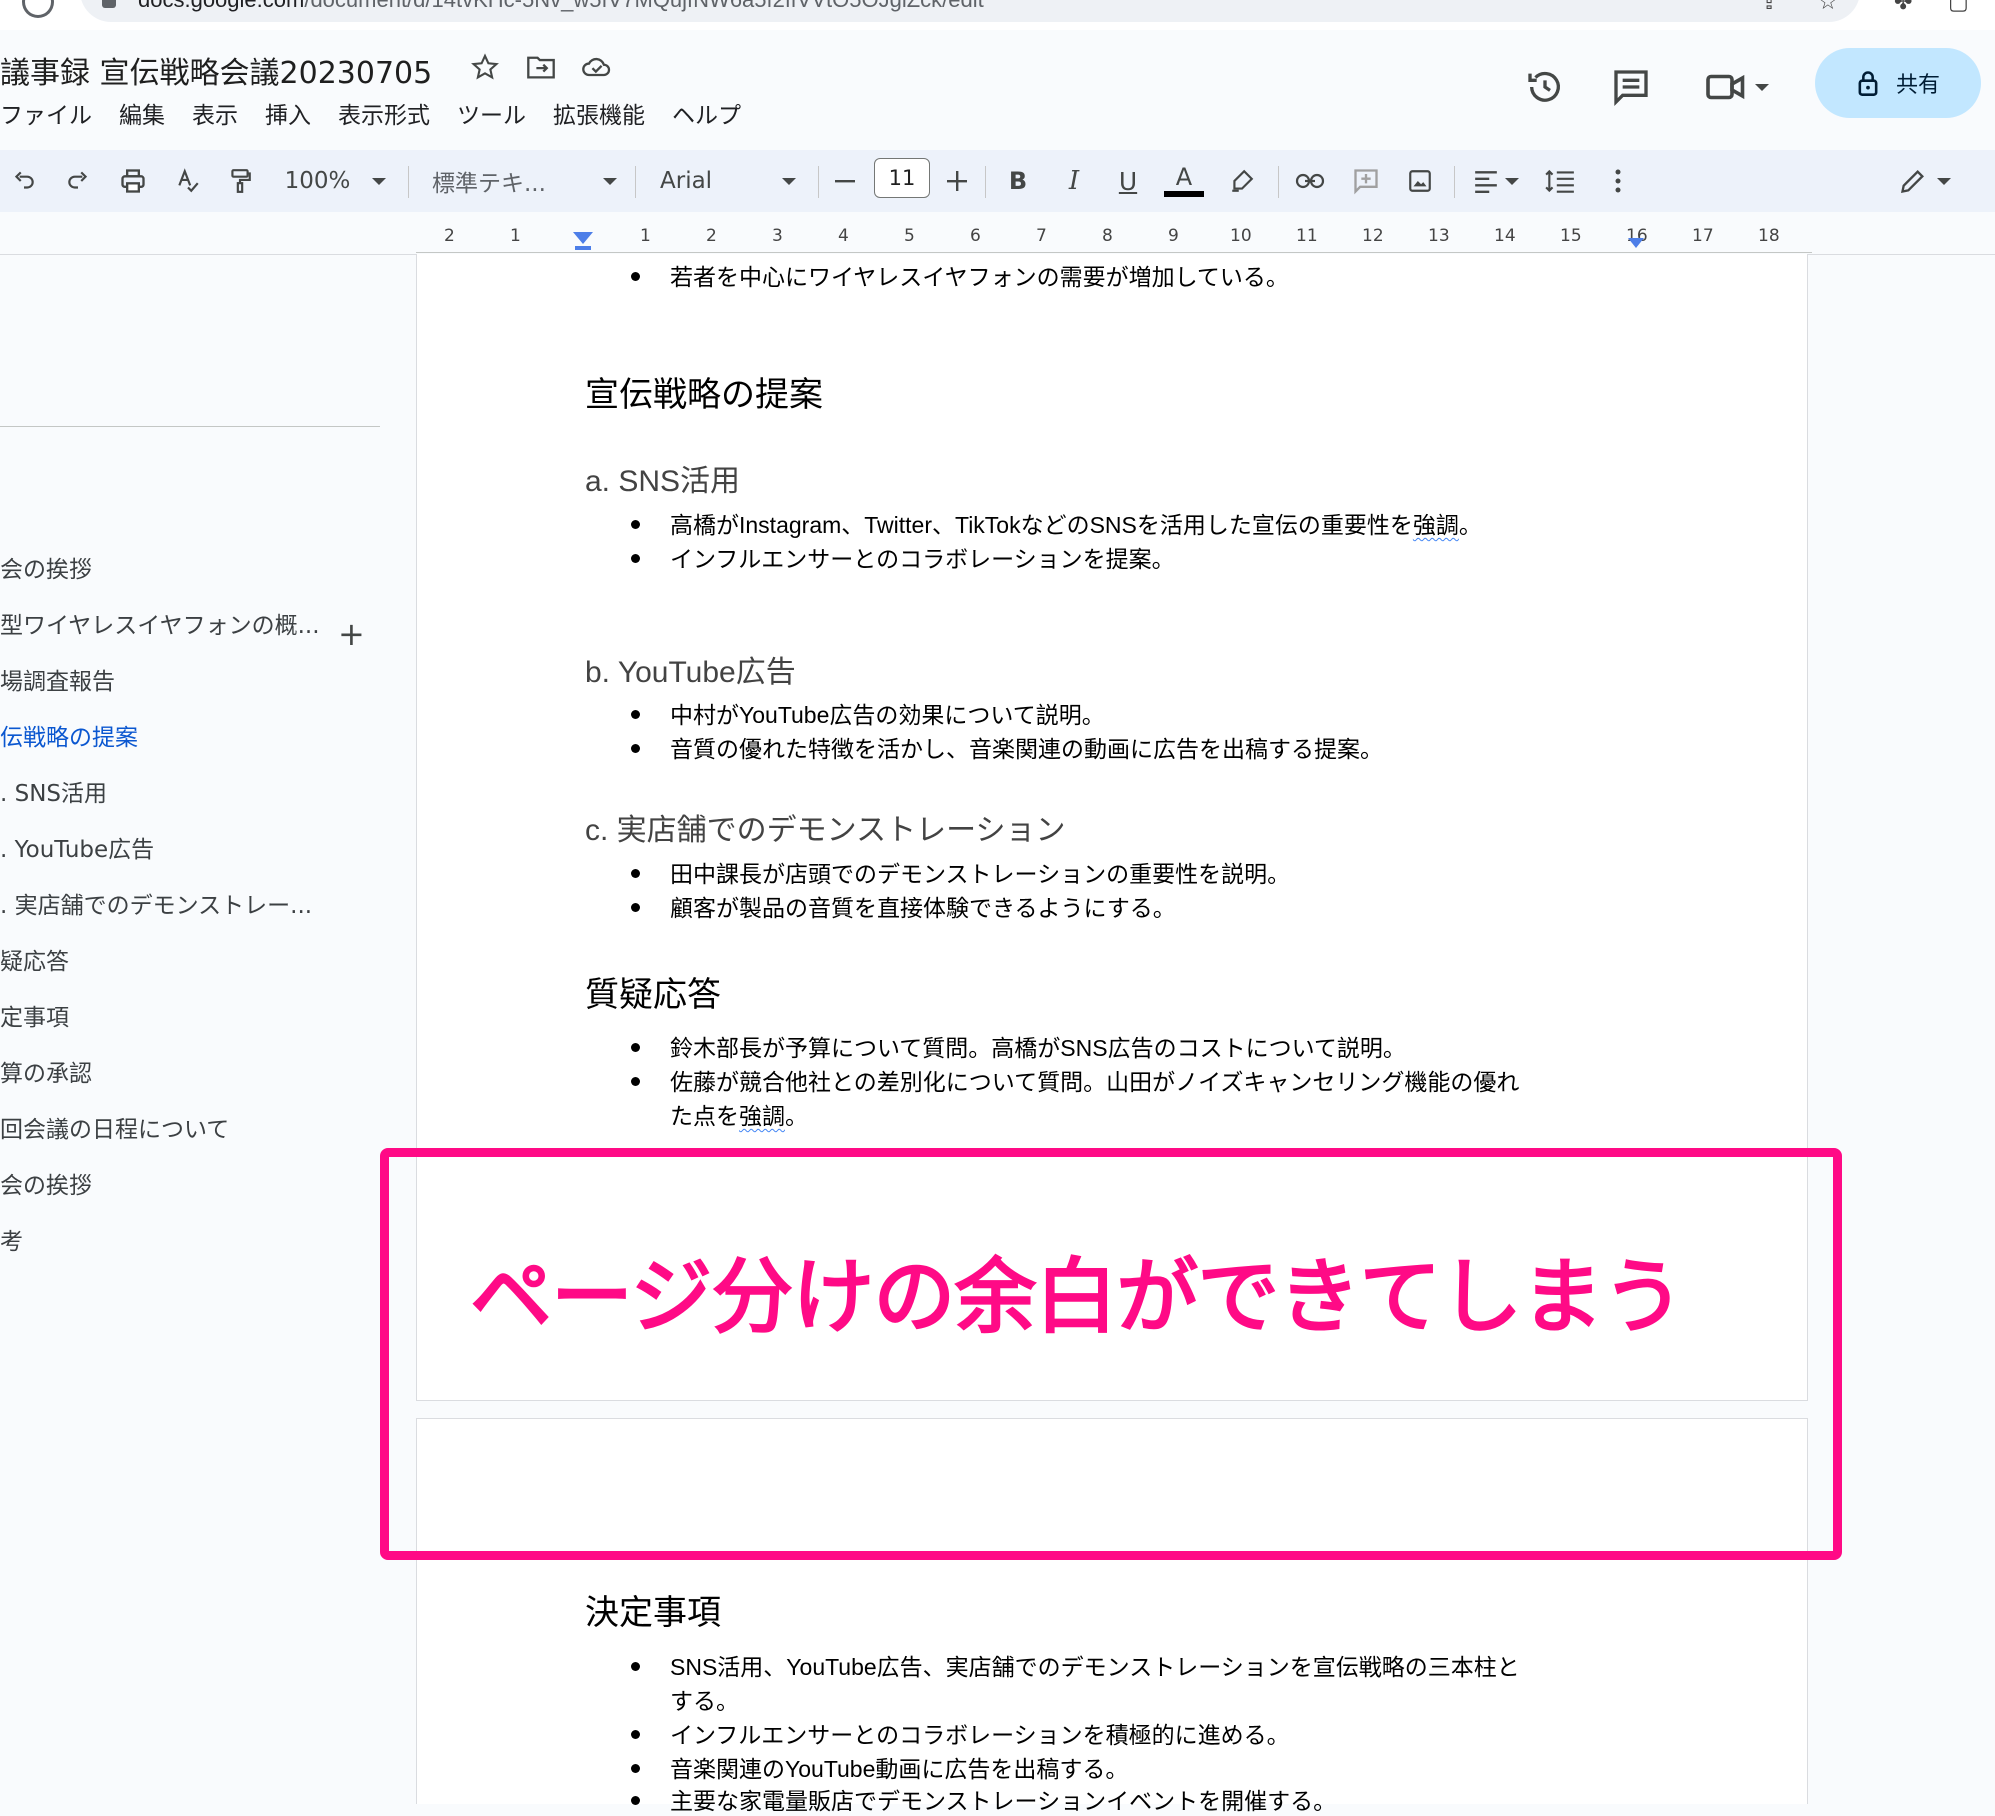 This screenshot has height=1816, width=1995. I want to click on increase-font-size-icon, so click(957, 181).